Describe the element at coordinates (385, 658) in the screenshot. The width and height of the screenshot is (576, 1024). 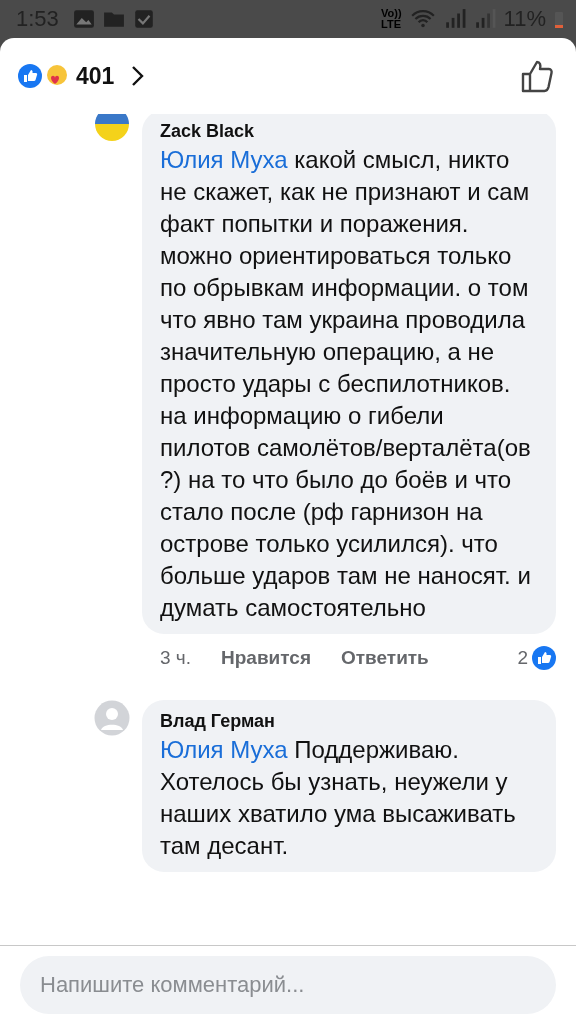
I see `reply-link: Ответить` at that location.